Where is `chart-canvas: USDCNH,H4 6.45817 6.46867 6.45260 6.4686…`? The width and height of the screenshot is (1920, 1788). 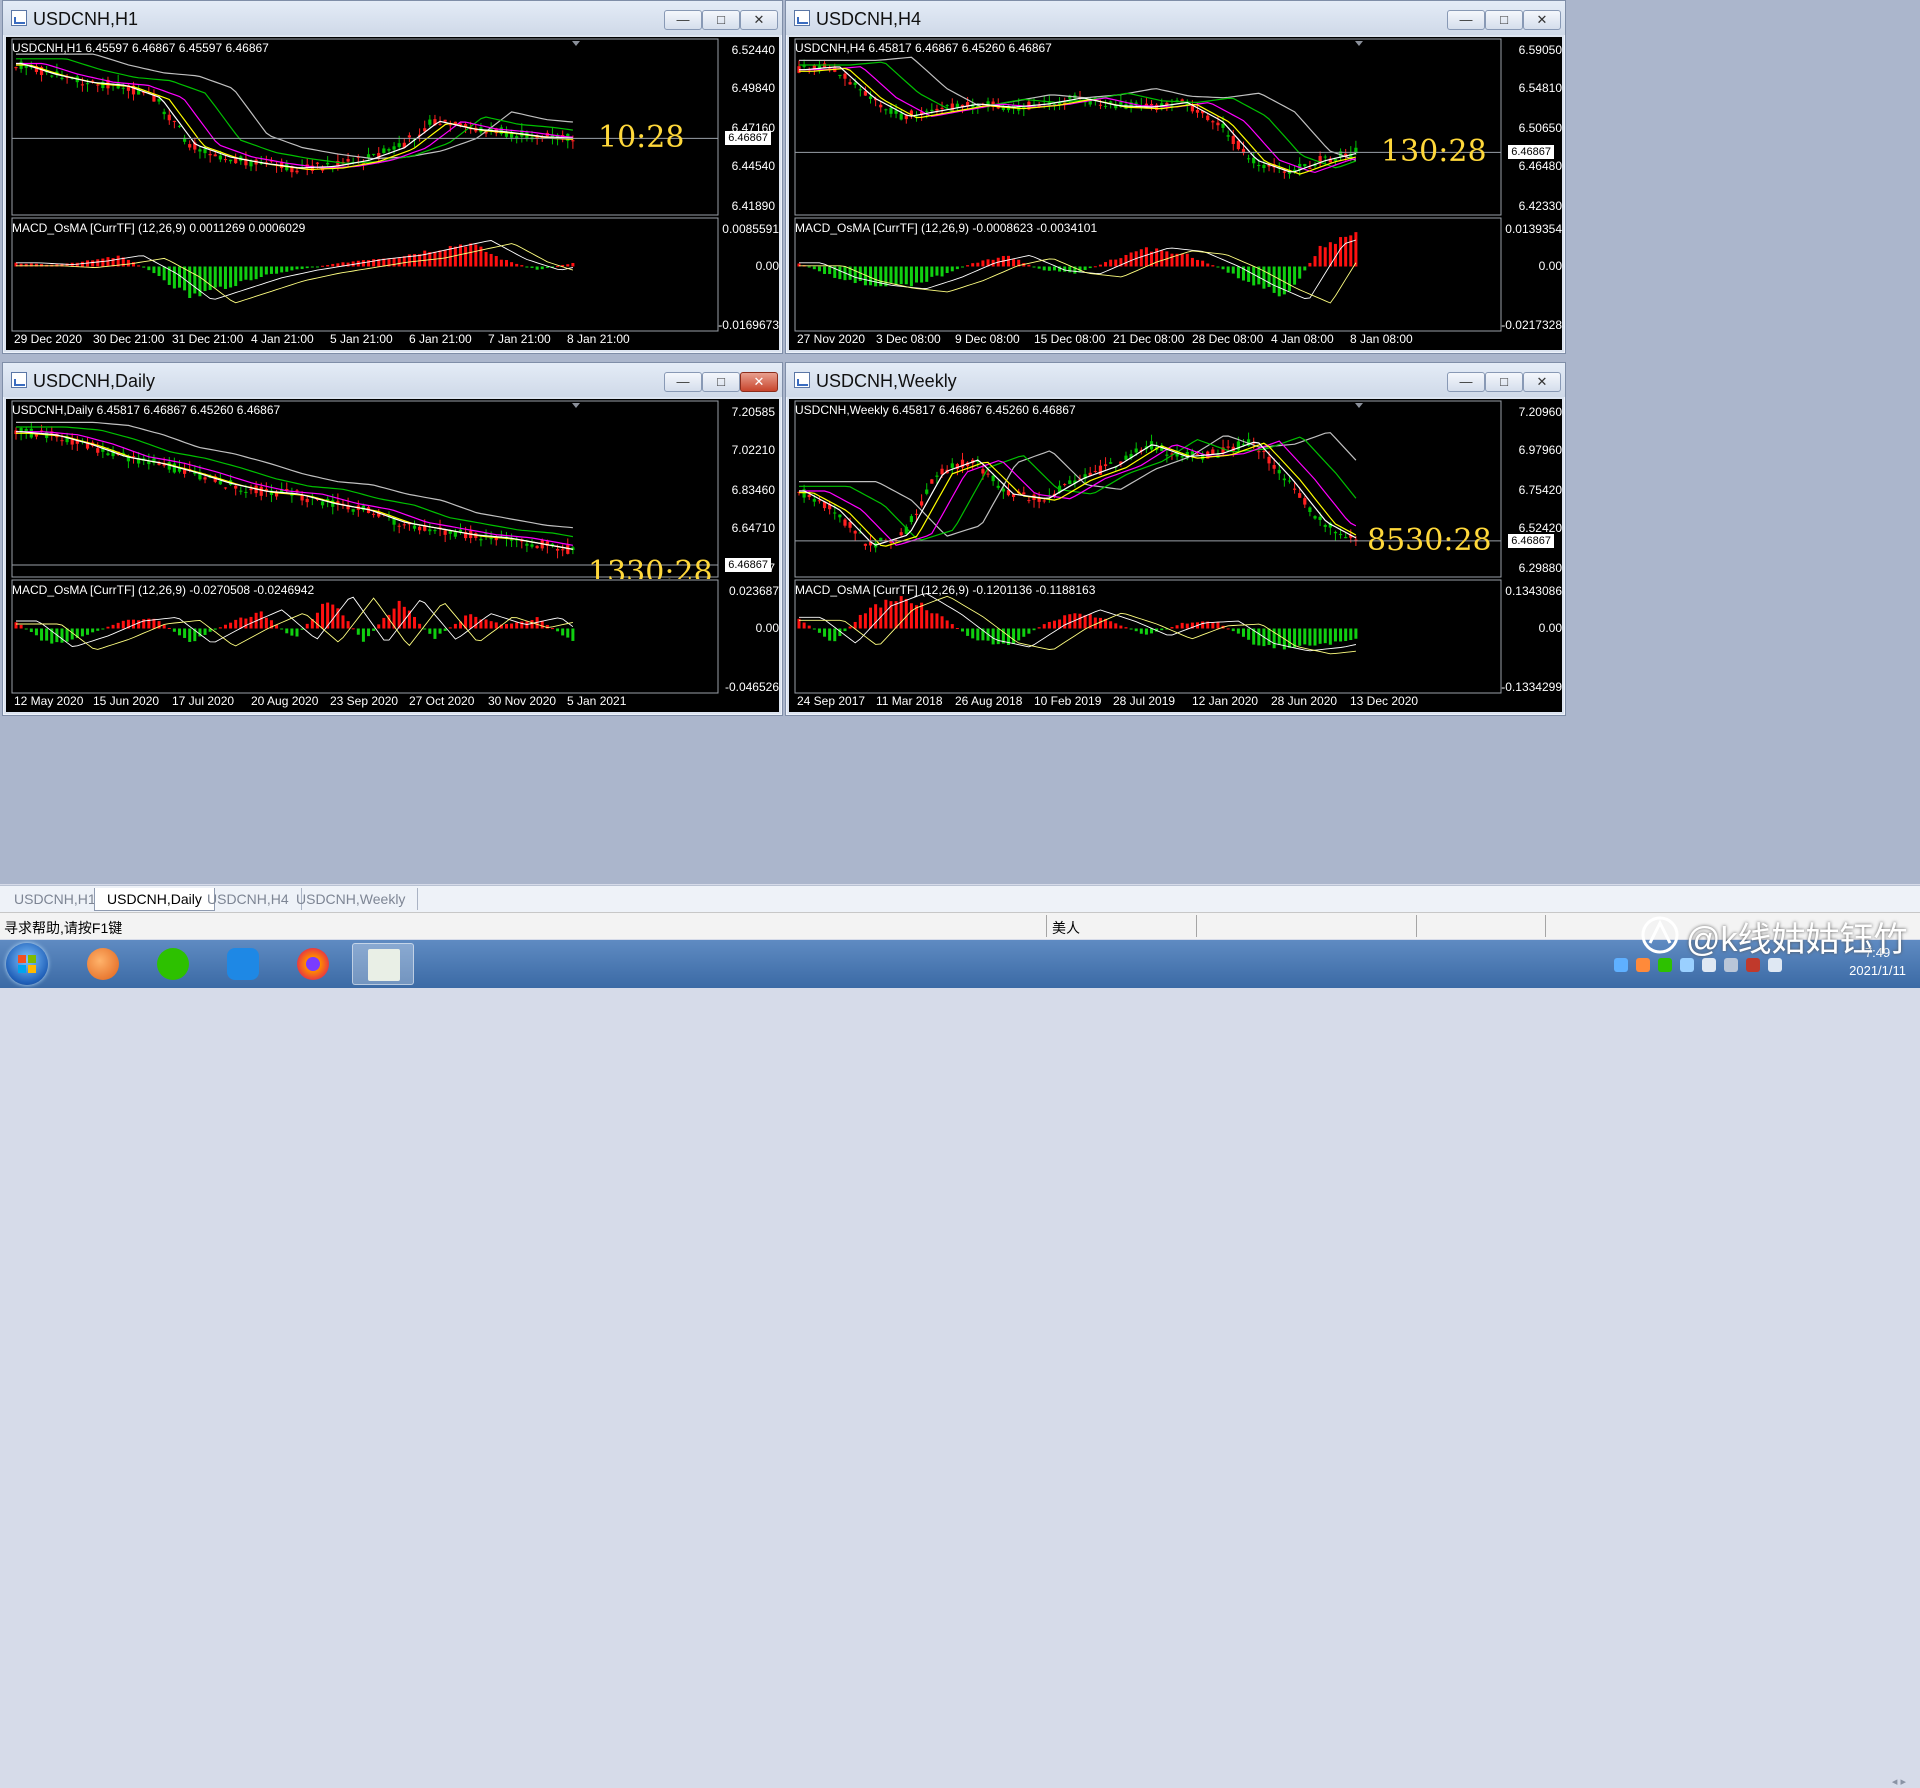
chart-canvas: USDCNH,H4 6.45817 6.46867 6.45260 6.4686… is located at coordinates (1175, 193).